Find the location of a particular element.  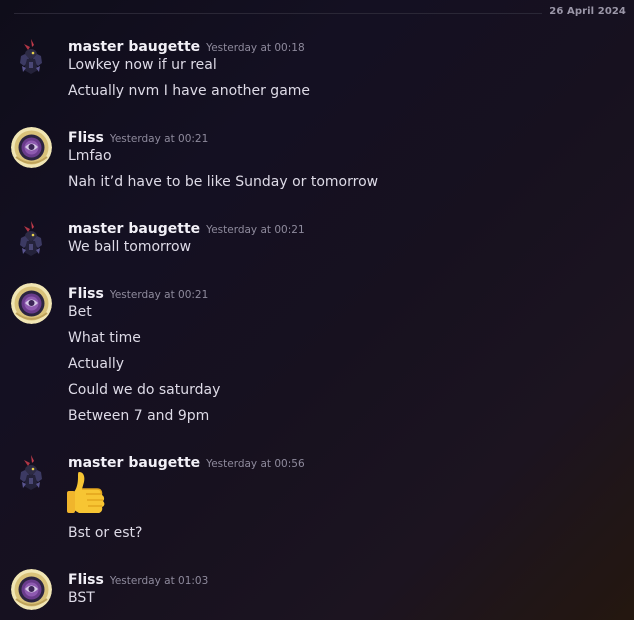

divider-line is located at coordinates (278, 13).